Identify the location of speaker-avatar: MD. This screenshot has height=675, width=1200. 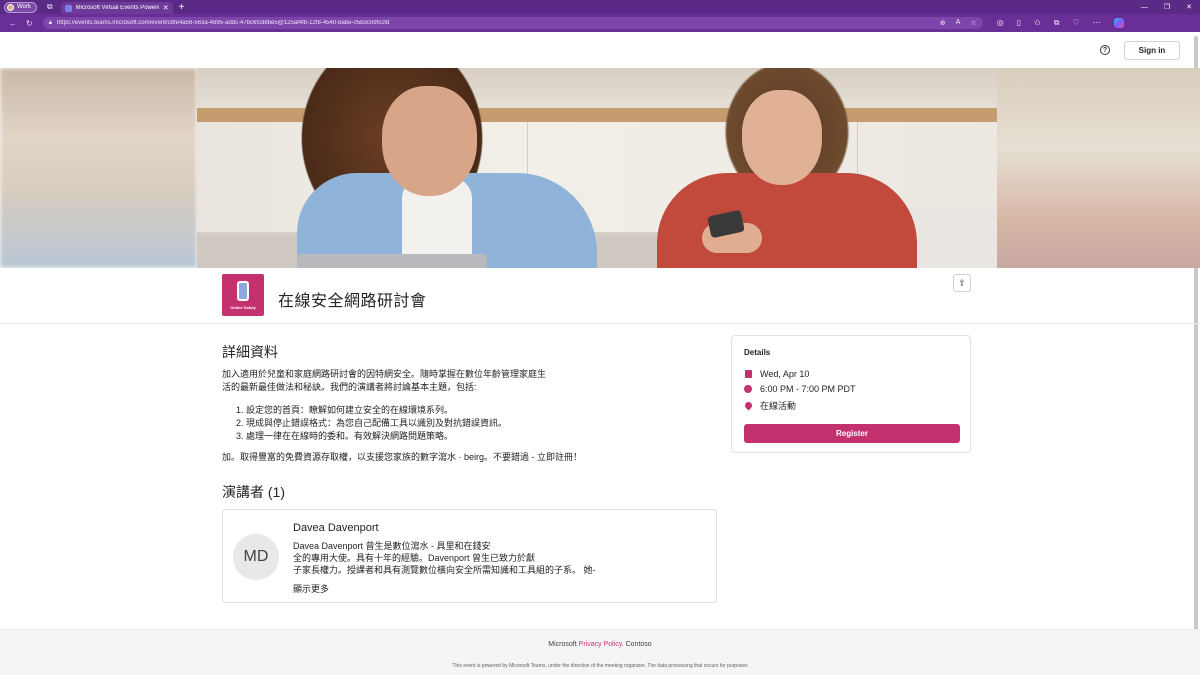
(256, 557).